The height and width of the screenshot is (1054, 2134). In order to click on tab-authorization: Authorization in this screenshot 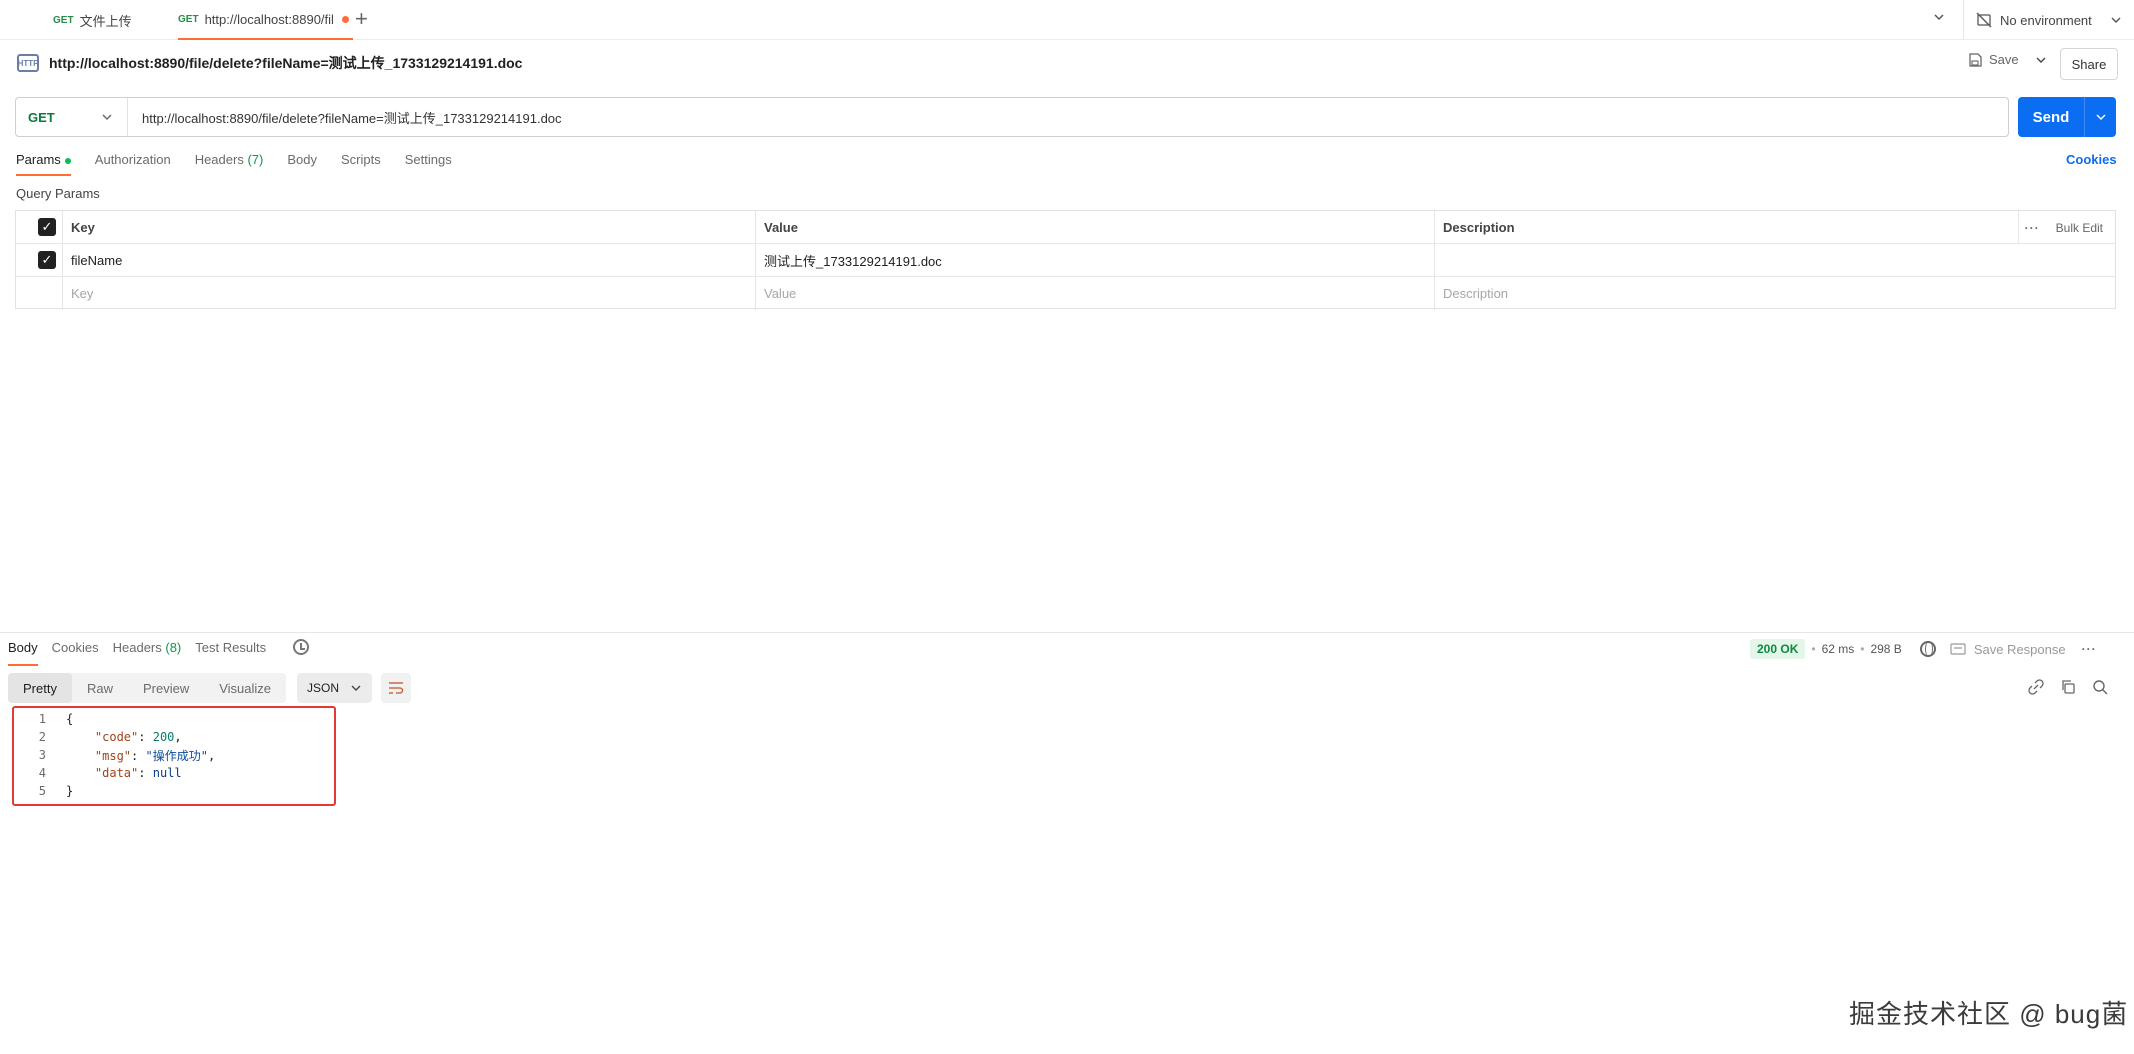, I will do `click(133, 164)`.